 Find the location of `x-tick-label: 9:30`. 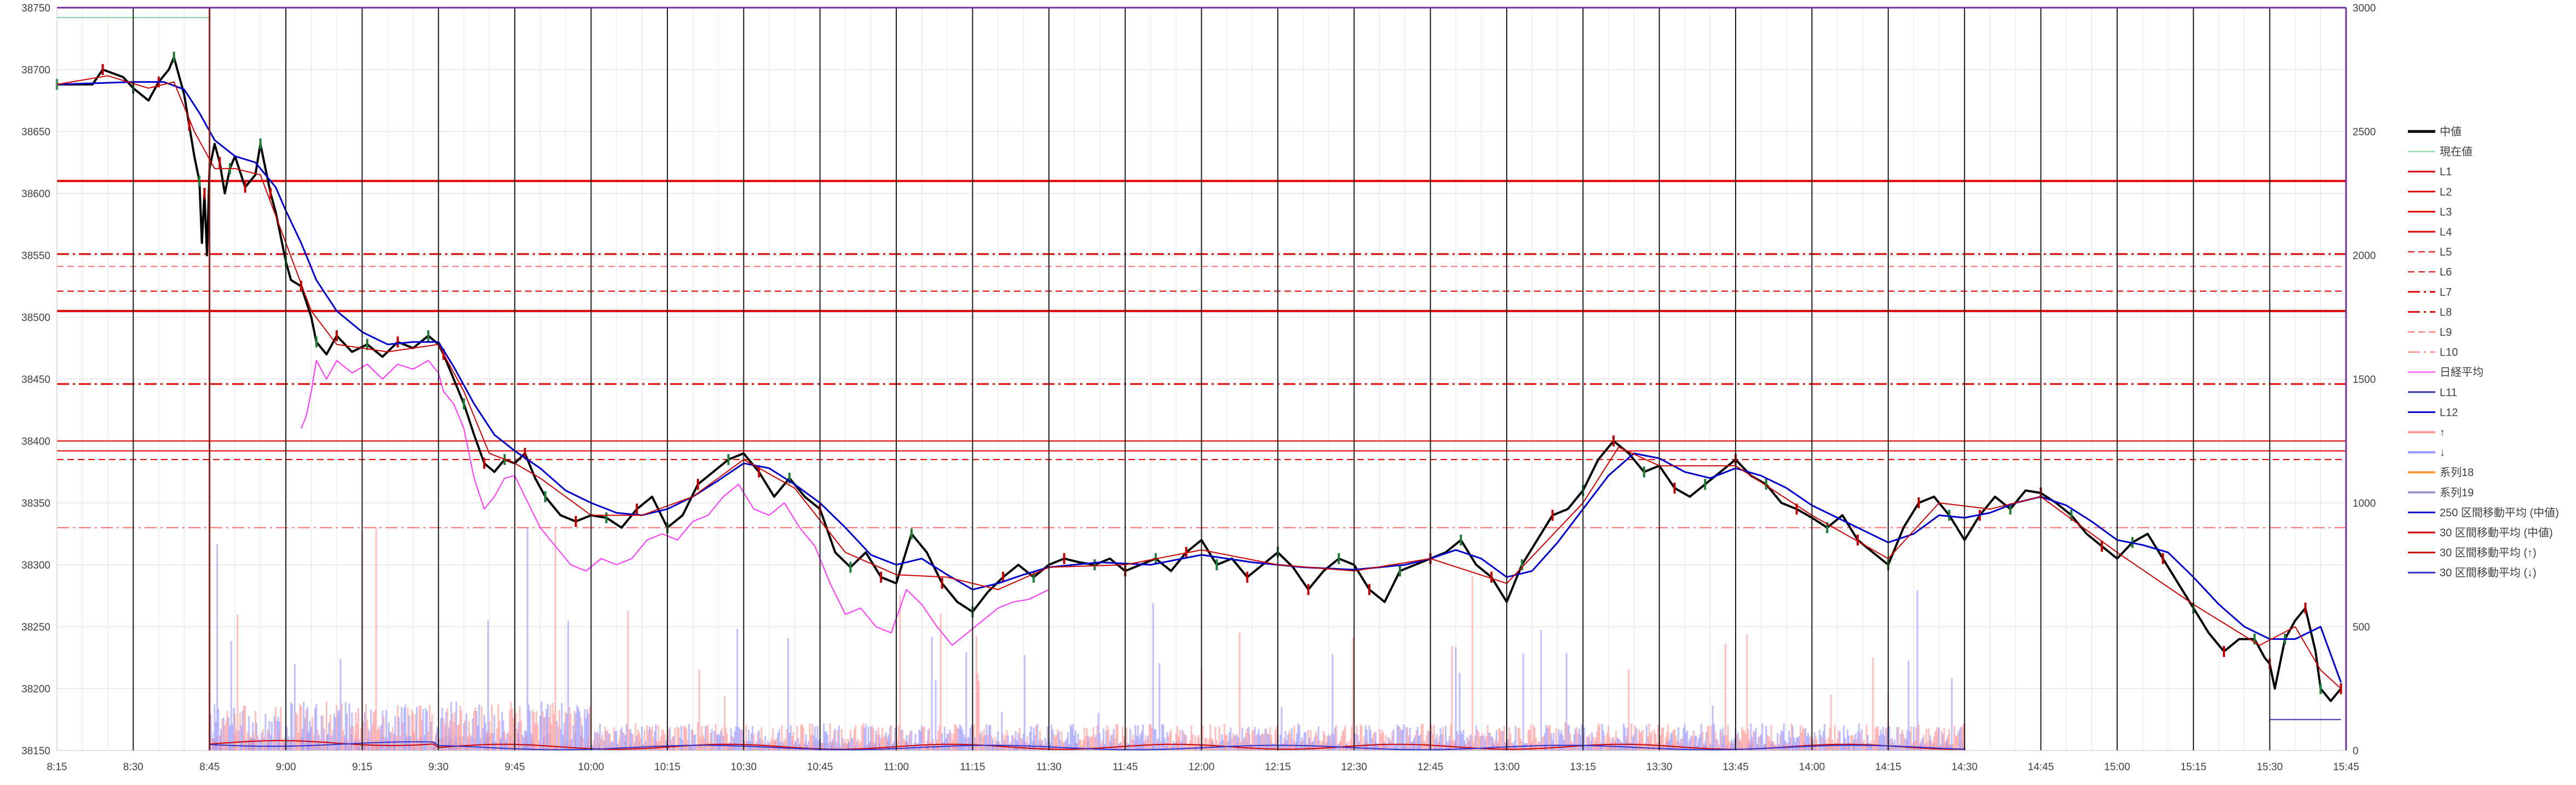

x-tick-label: 9:30 is located at coordinates (438, 767).